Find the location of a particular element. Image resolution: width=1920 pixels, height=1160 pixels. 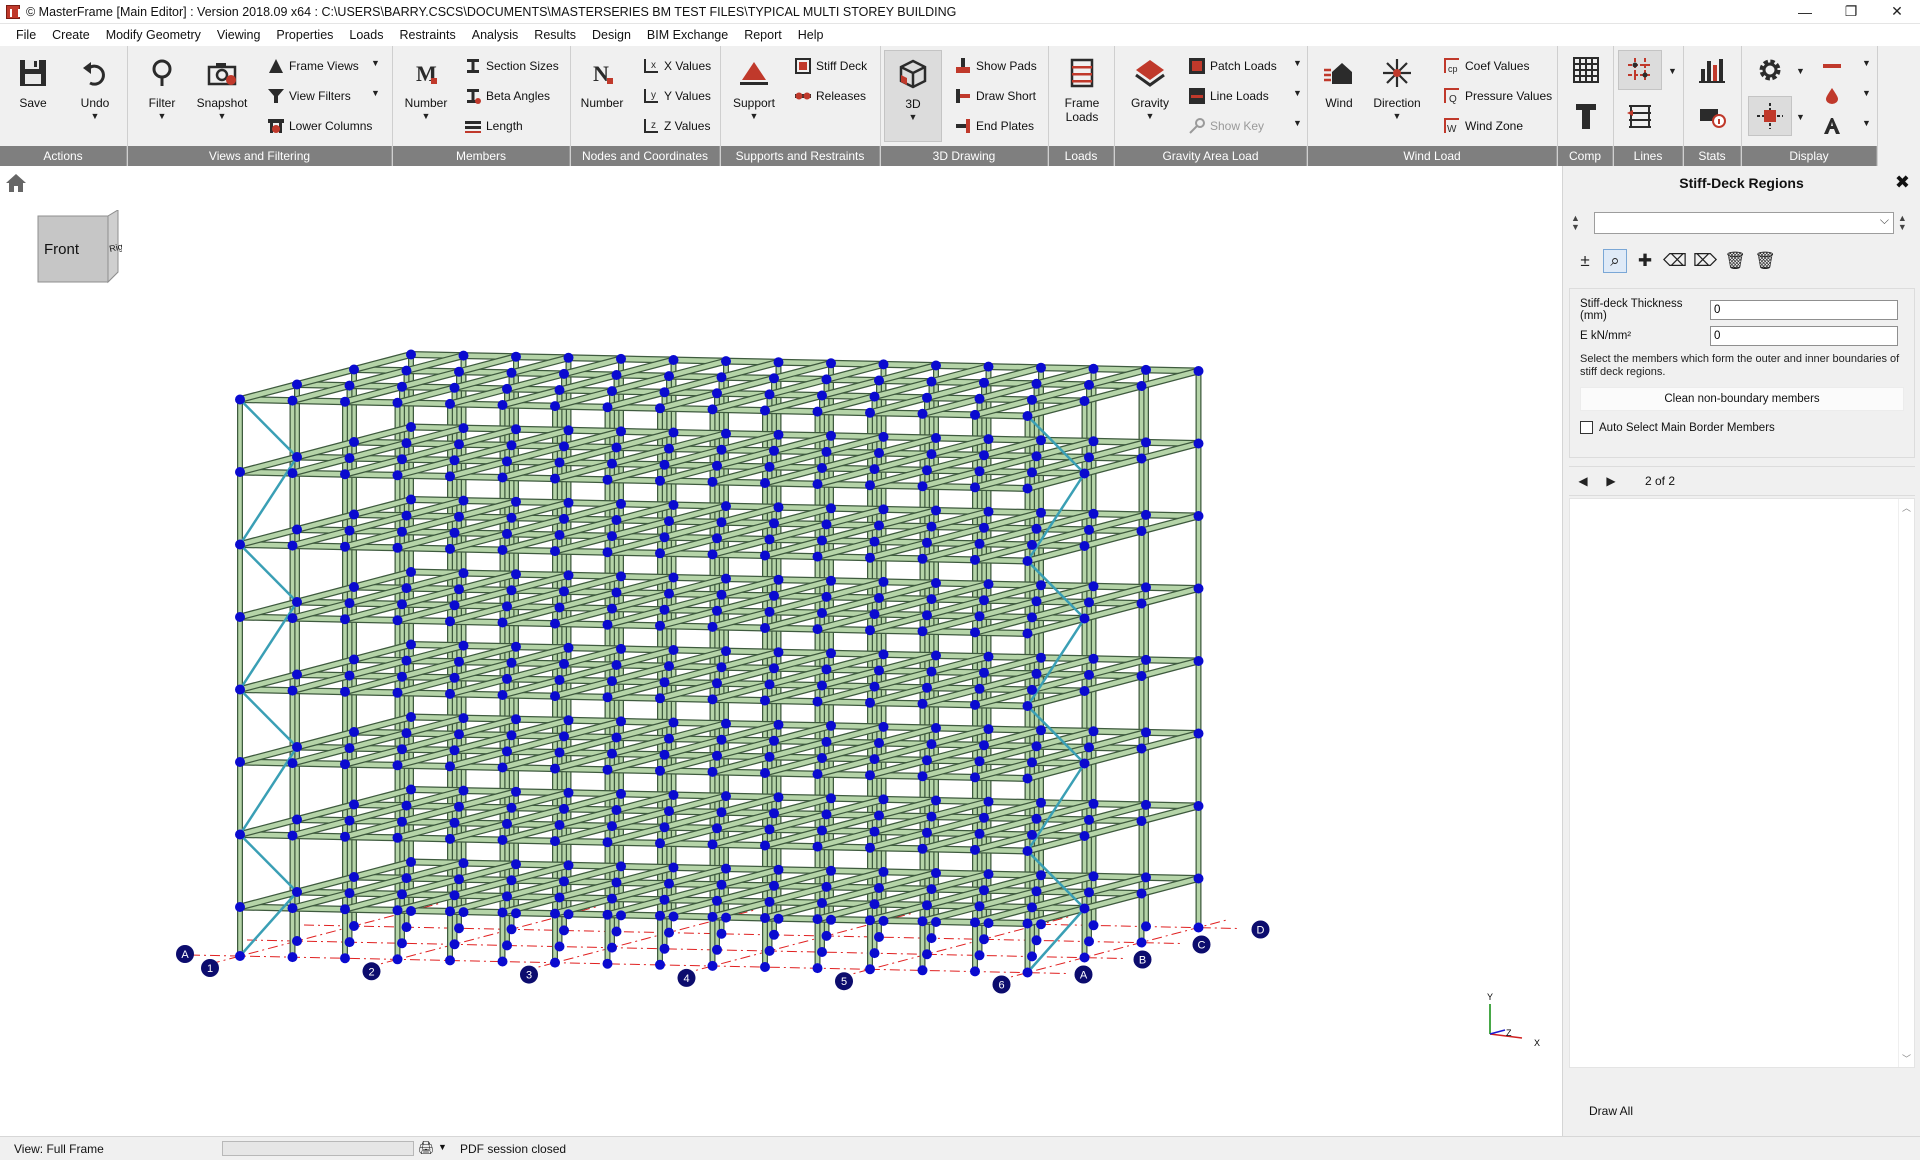

save-button: Save is located at coordinates (33, 96).